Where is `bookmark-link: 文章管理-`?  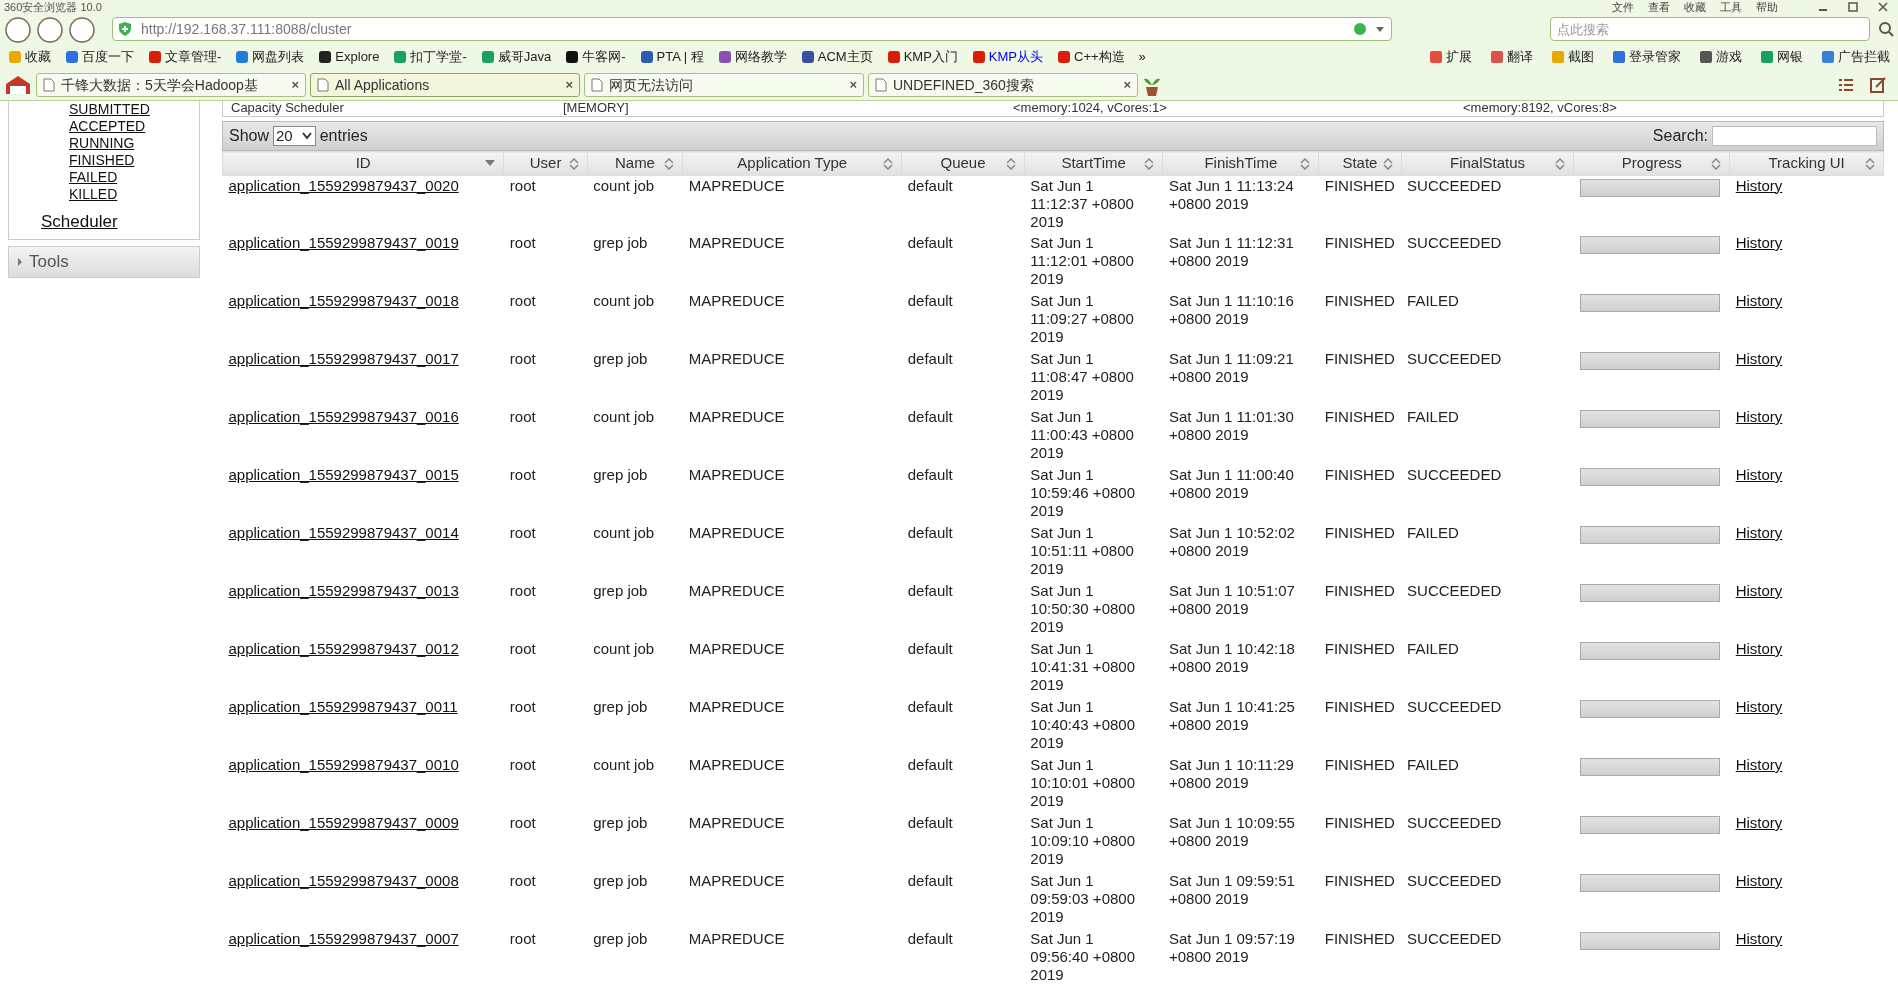 bookmark-link: 文章管理- is located at coordinates (185, 57).